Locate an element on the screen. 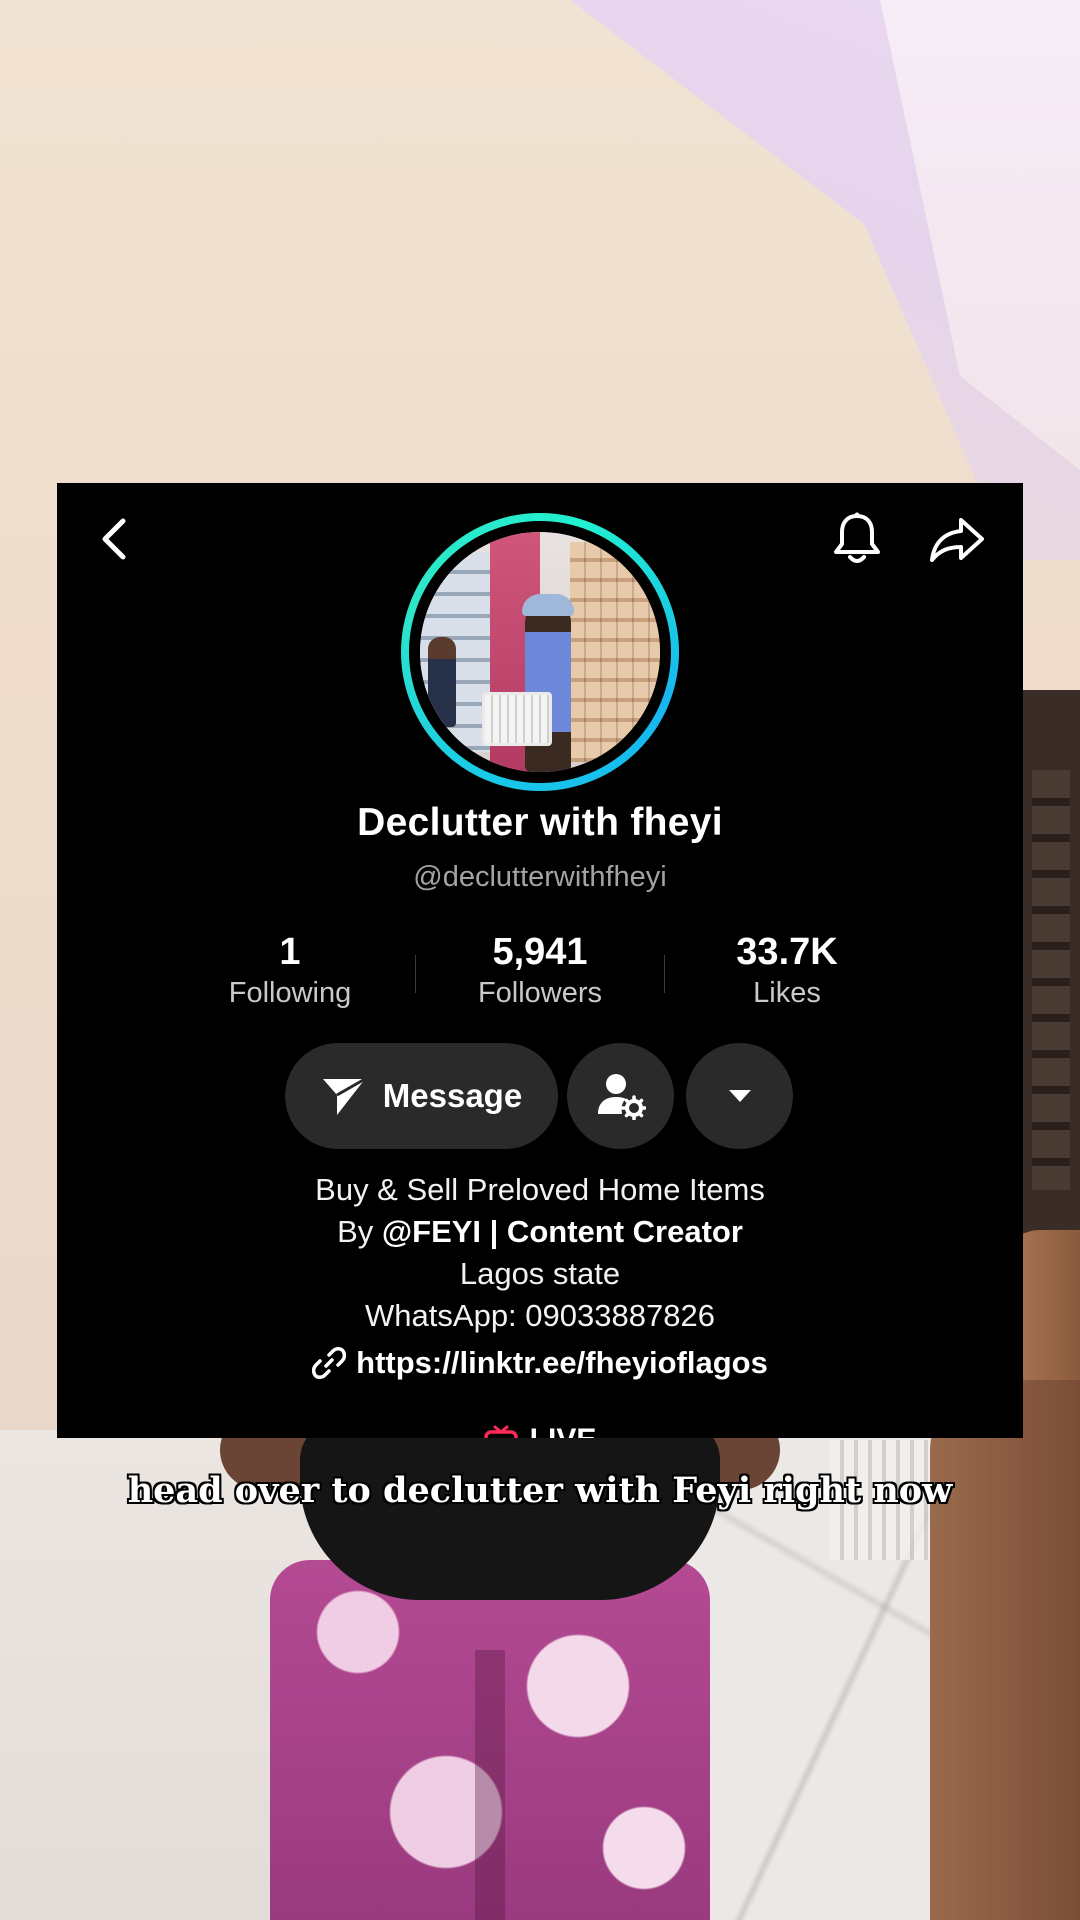  avatar-story-ring is located at coordinates (540, 652).